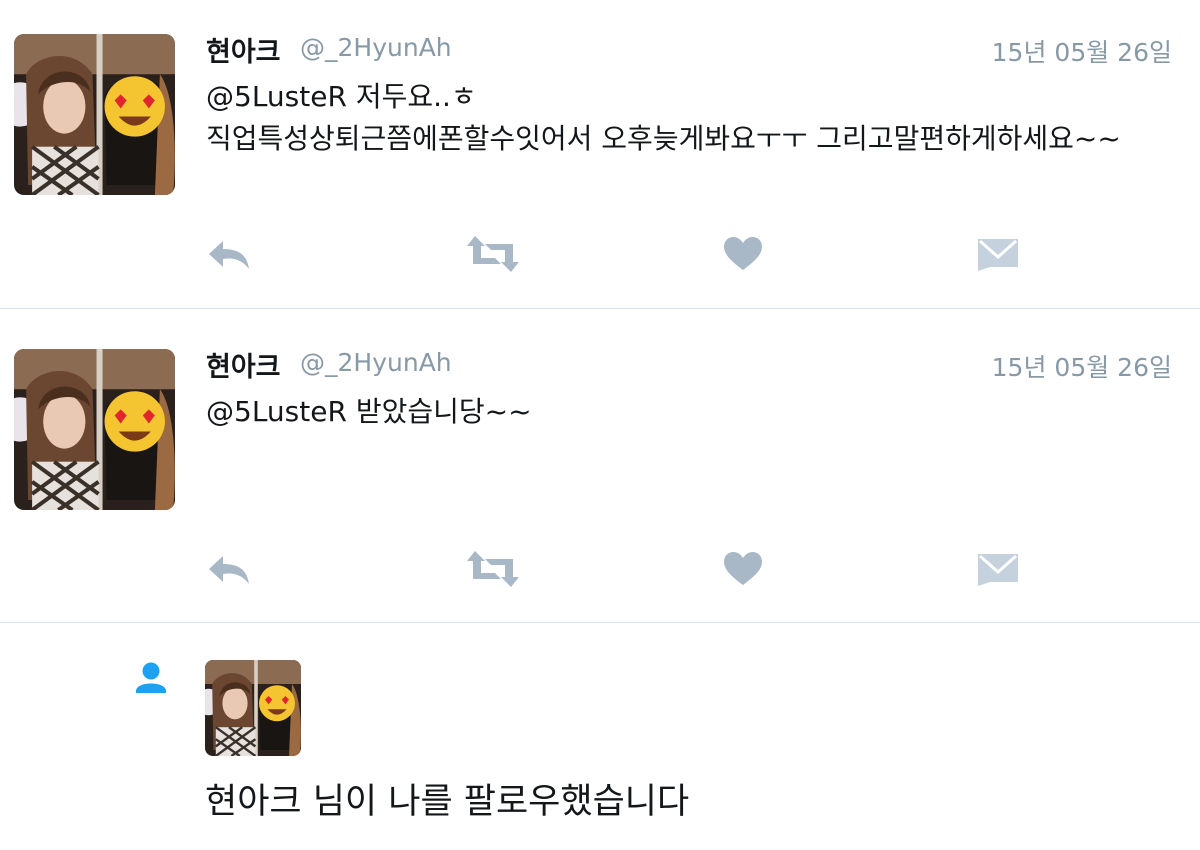 The width and height of the screenshot is (1200, 850). I want to click on follow-notification-text: 현아크 님이 나를 팔로우했습니다, so click(447, 802).